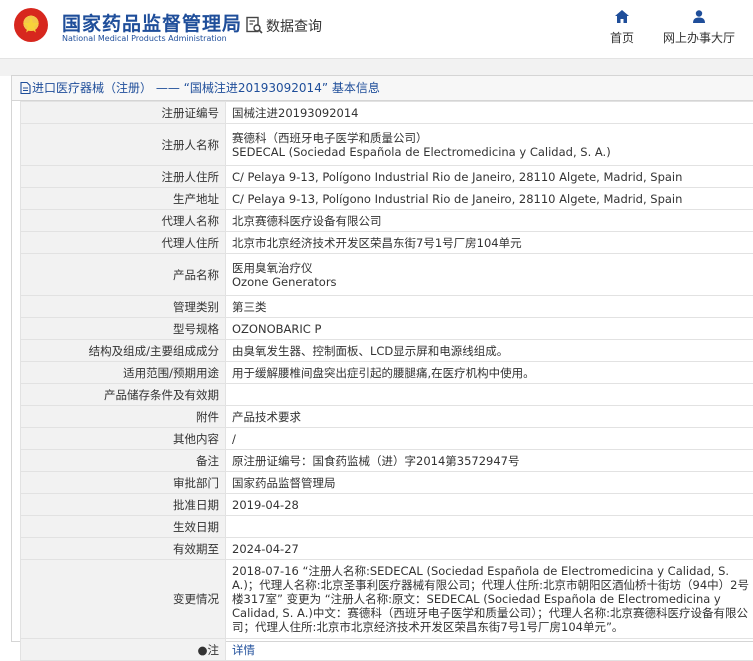 The width and height of the screenshot is (753, 661). Describe the element at coordinates (489, 221) in the screenshot. I see `row-value: 北京赛德科医疗设备有限公司` at that location.